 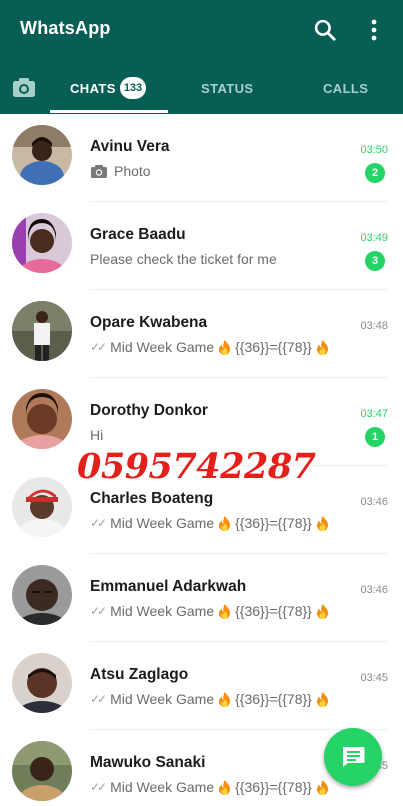 I want to click on tab-bar: CHATS 133 STATUS CALLS, so click(x=201, y=91).